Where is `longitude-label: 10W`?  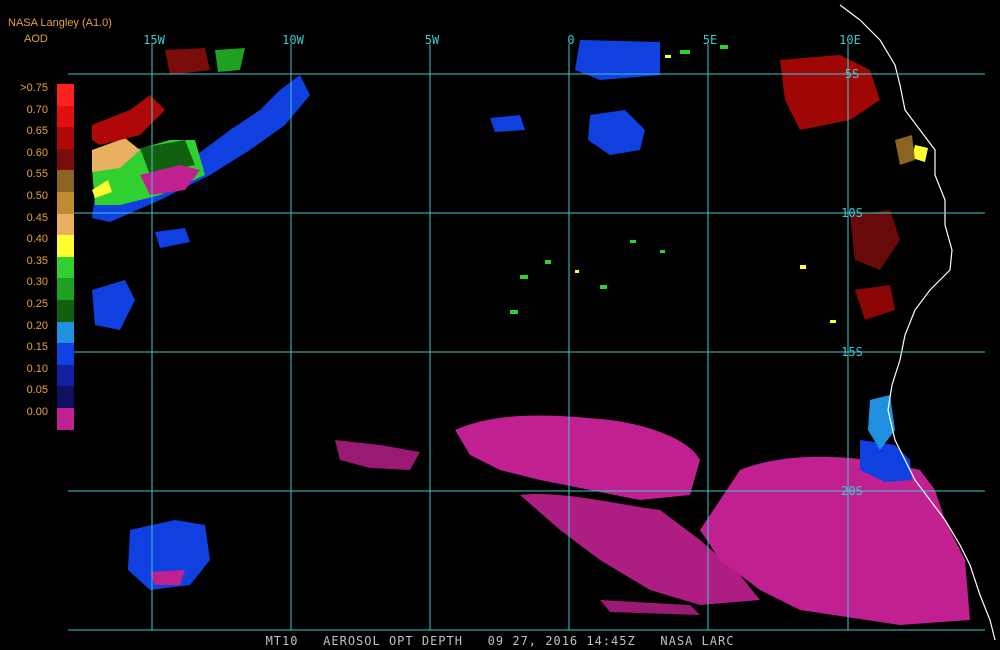 longitude-label: 10W is located at coordinates (293, 40).